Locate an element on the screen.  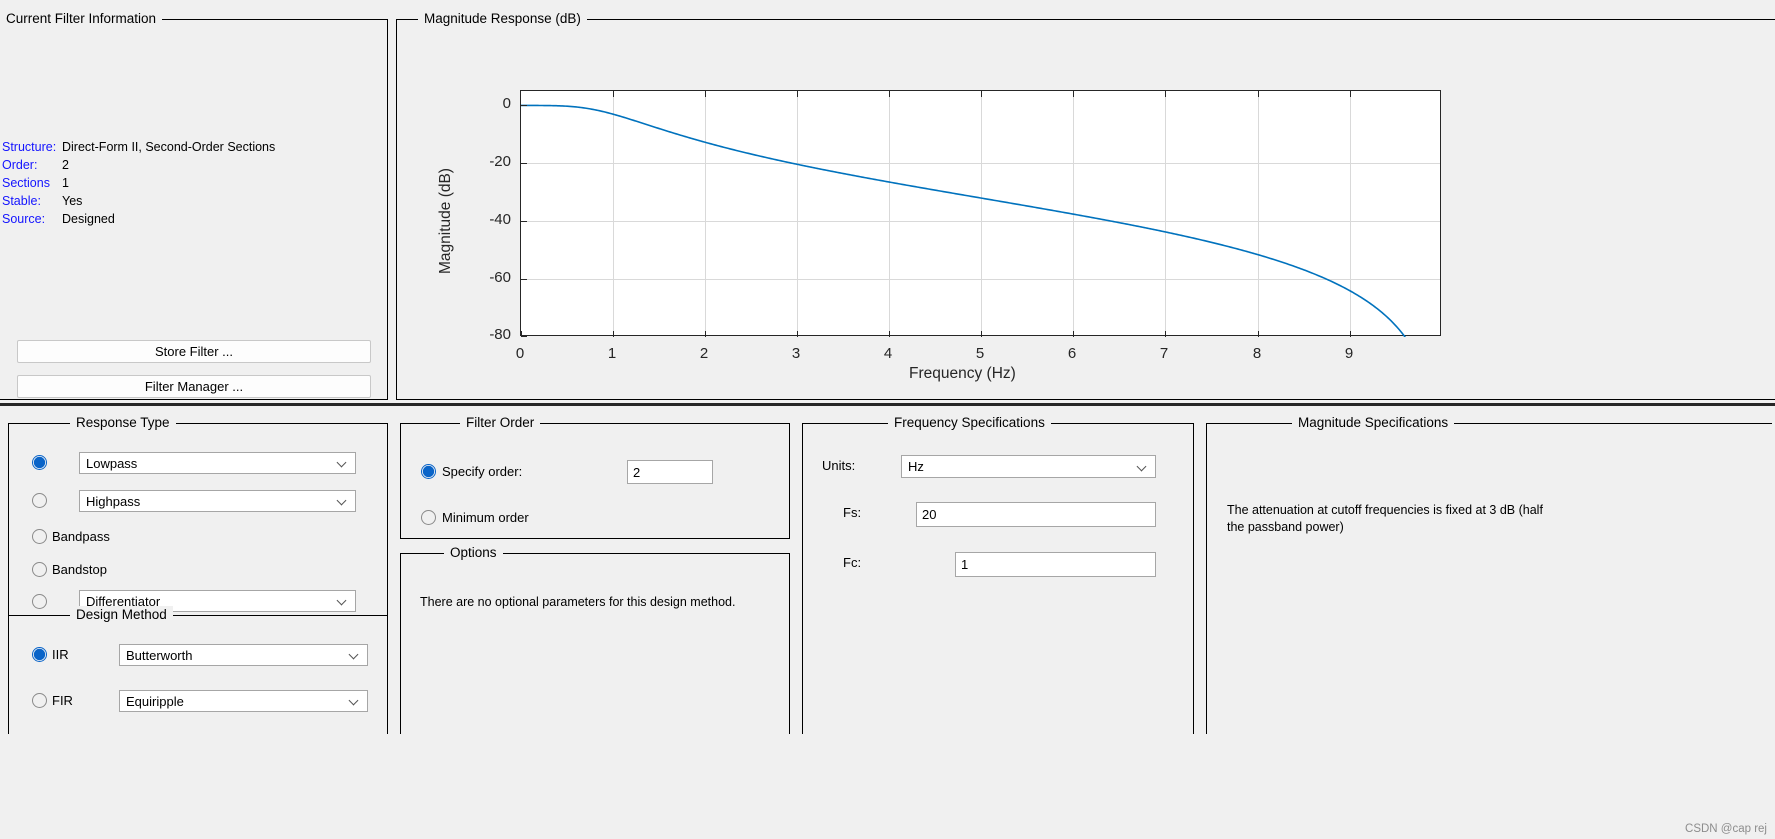
design-method-combo-iir: Butterworth is located at coordinates (243, 655).